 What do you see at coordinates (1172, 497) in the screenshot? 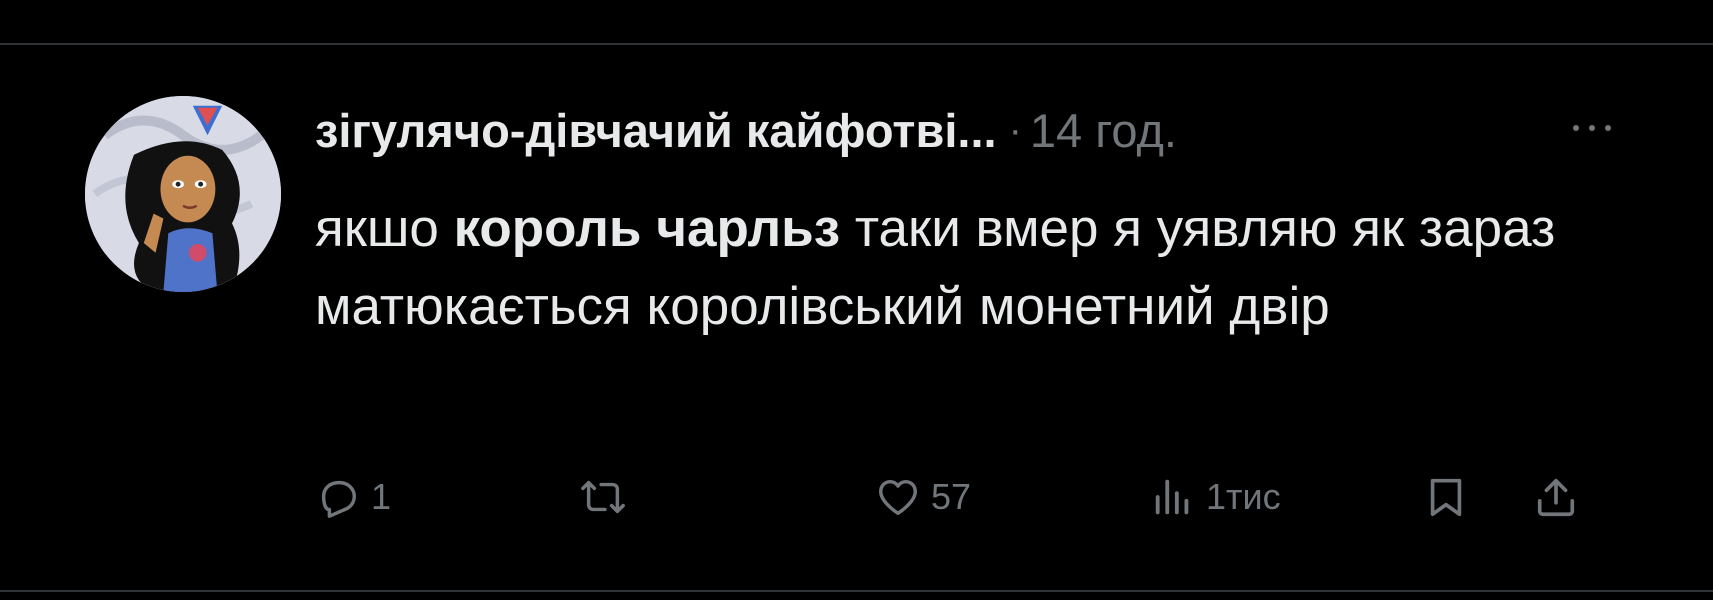
I see `views-icon` at bounding box center [1172, 497].